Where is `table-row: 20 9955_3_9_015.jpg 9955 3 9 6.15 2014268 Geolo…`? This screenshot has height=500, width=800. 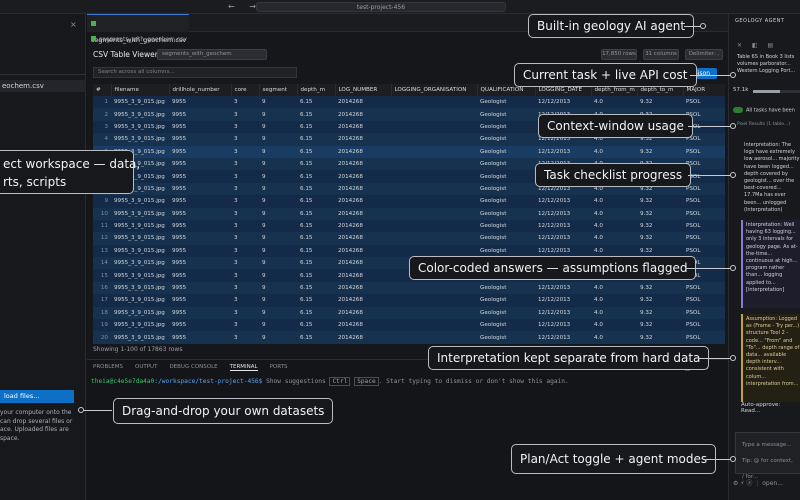 table-row: 20 9955_3_9_015.jpg 9955 3 9 6.15 2014268 Geolo… is located at coordinates (409, 337).